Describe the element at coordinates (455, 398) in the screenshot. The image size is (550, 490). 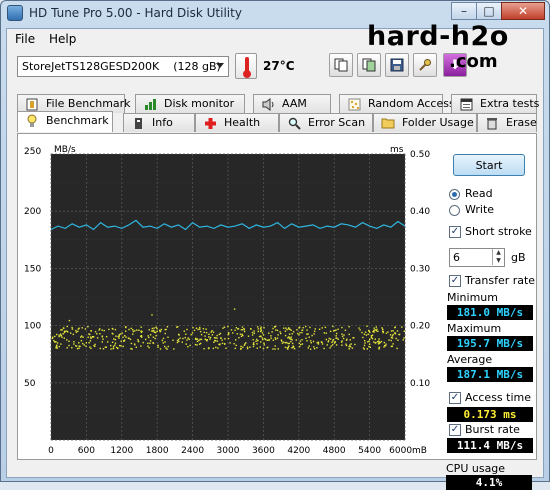
I see `access-time-checkbox: ✓` at that location.